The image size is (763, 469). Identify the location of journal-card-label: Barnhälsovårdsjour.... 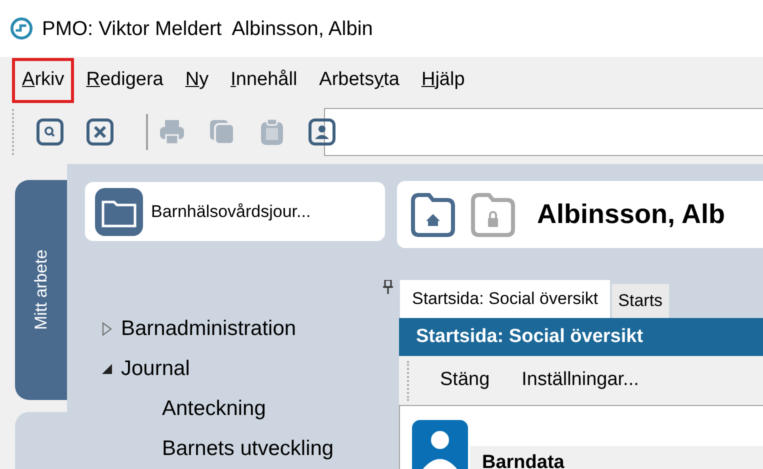
(231, 211).